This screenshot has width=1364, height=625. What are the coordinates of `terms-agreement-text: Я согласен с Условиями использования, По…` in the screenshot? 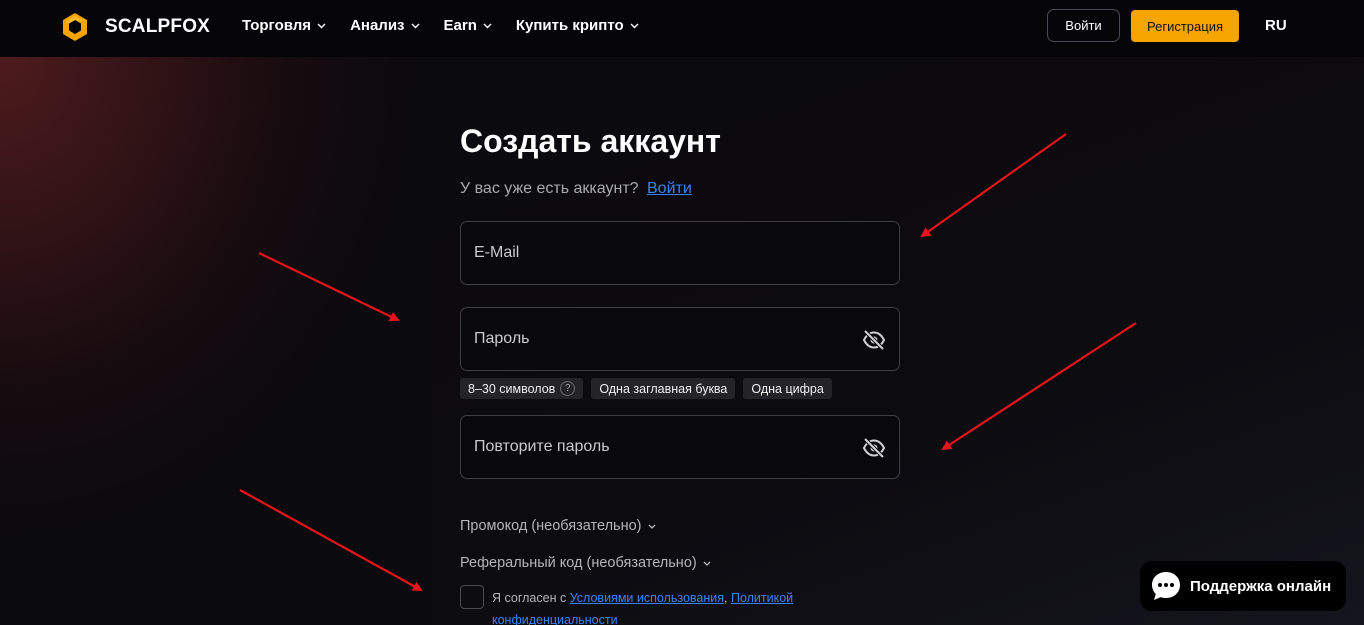 It's located at (662, 606).